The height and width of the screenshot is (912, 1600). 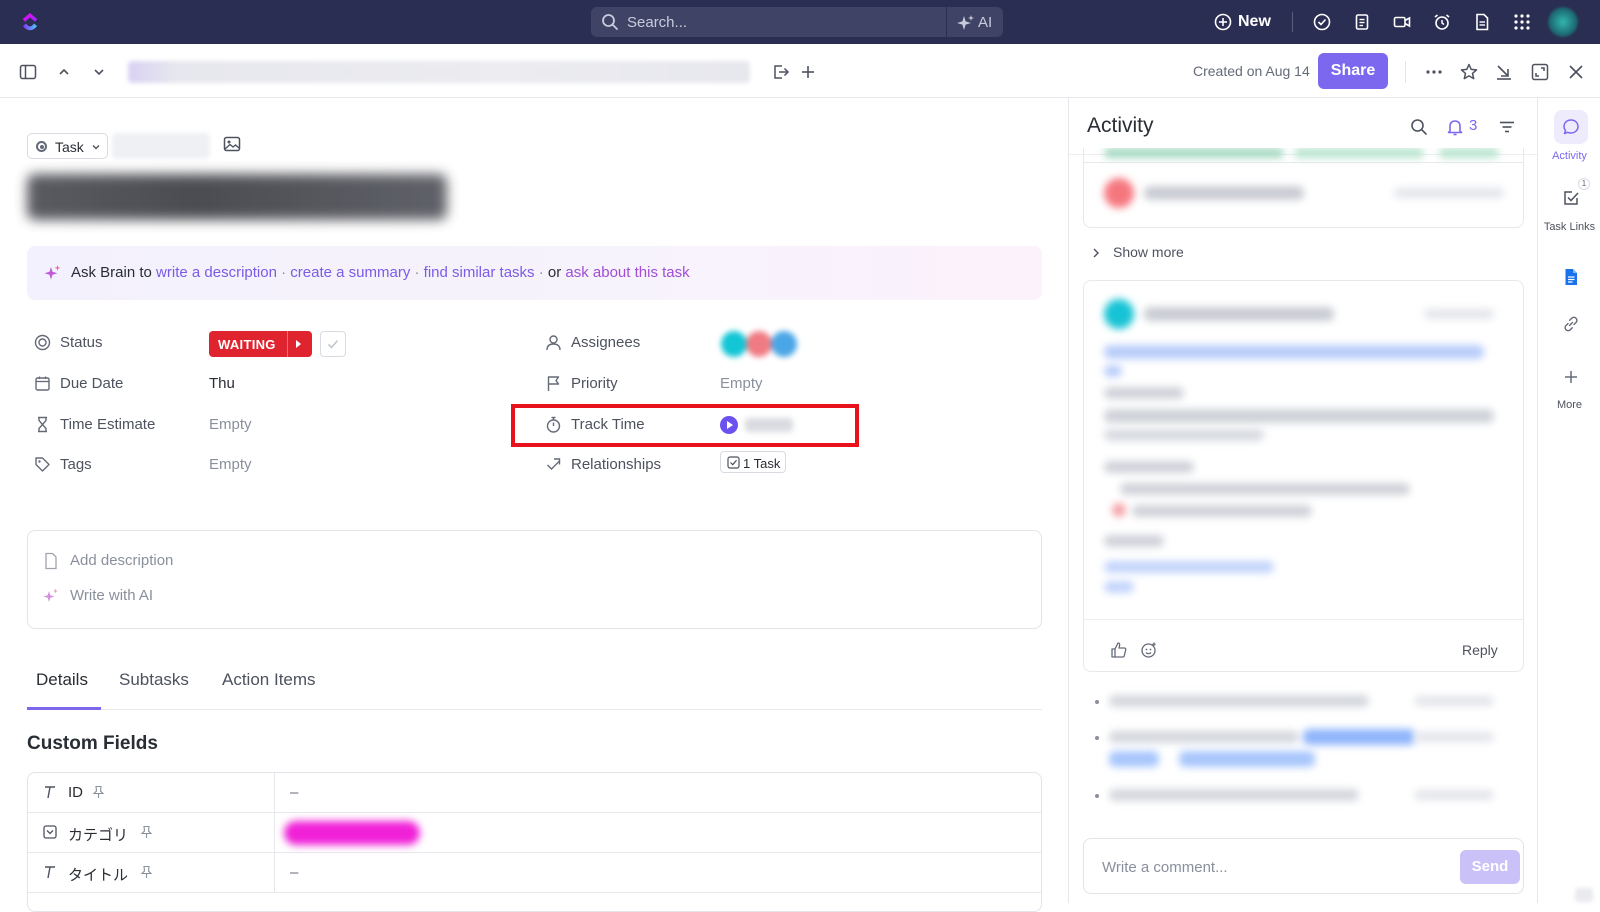 I want to click on check-circle-icon, so click(x=1322, y=22).